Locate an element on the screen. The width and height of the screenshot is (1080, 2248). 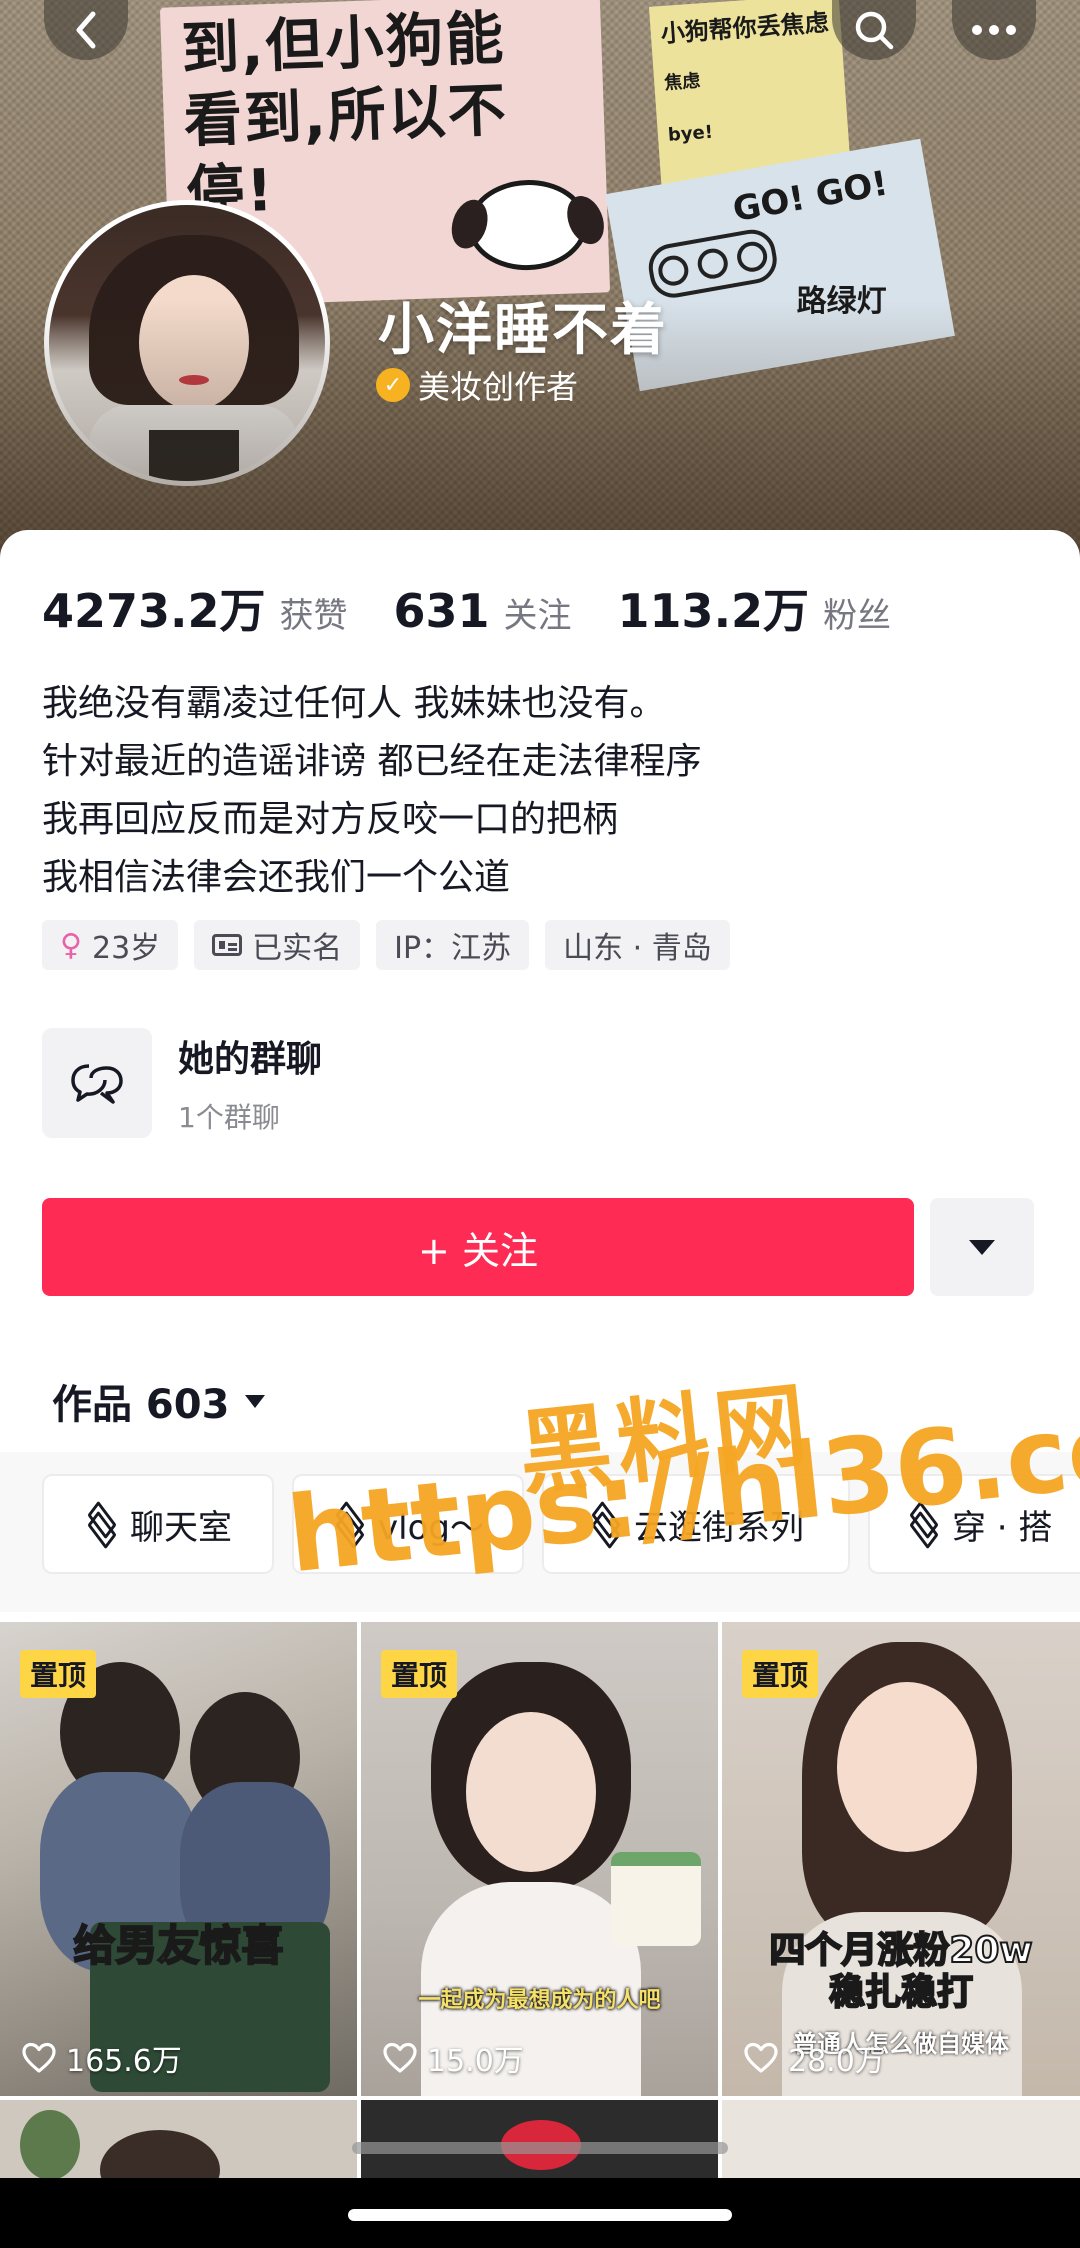
stat-label: 获赞 is located at coordinates (313, 616).